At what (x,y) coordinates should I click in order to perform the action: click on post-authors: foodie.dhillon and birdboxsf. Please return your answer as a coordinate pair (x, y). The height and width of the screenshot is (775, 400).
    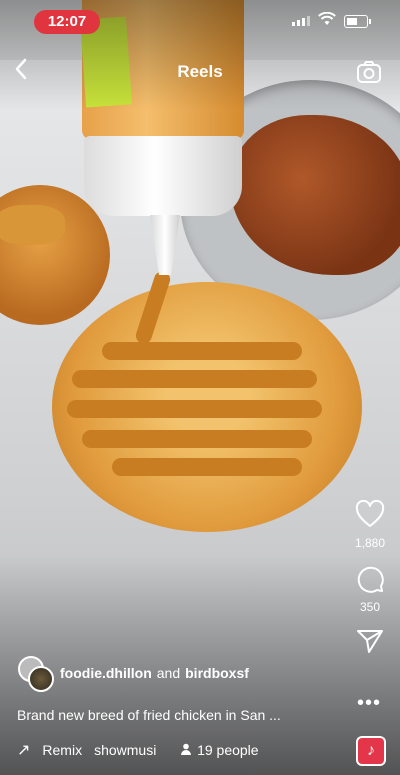
    Looking at the image, I should click on (133, 674).